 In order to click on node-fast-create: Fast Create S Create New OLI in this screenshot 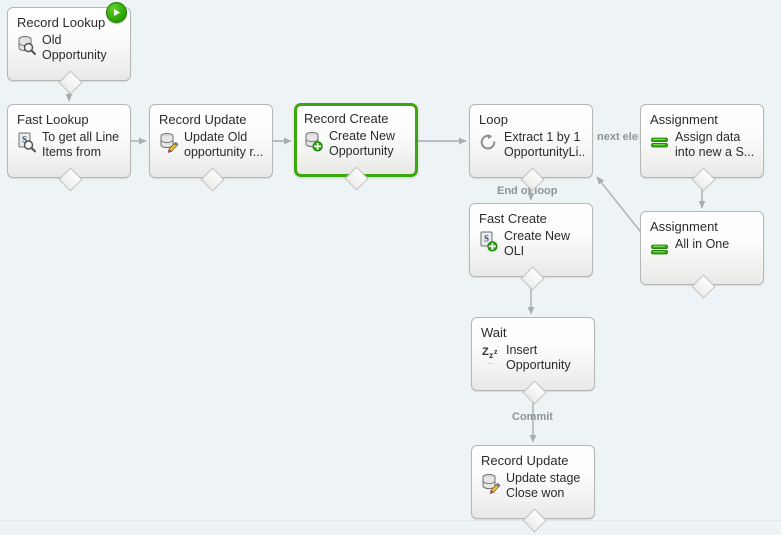, I will do `click(531, 240)`.